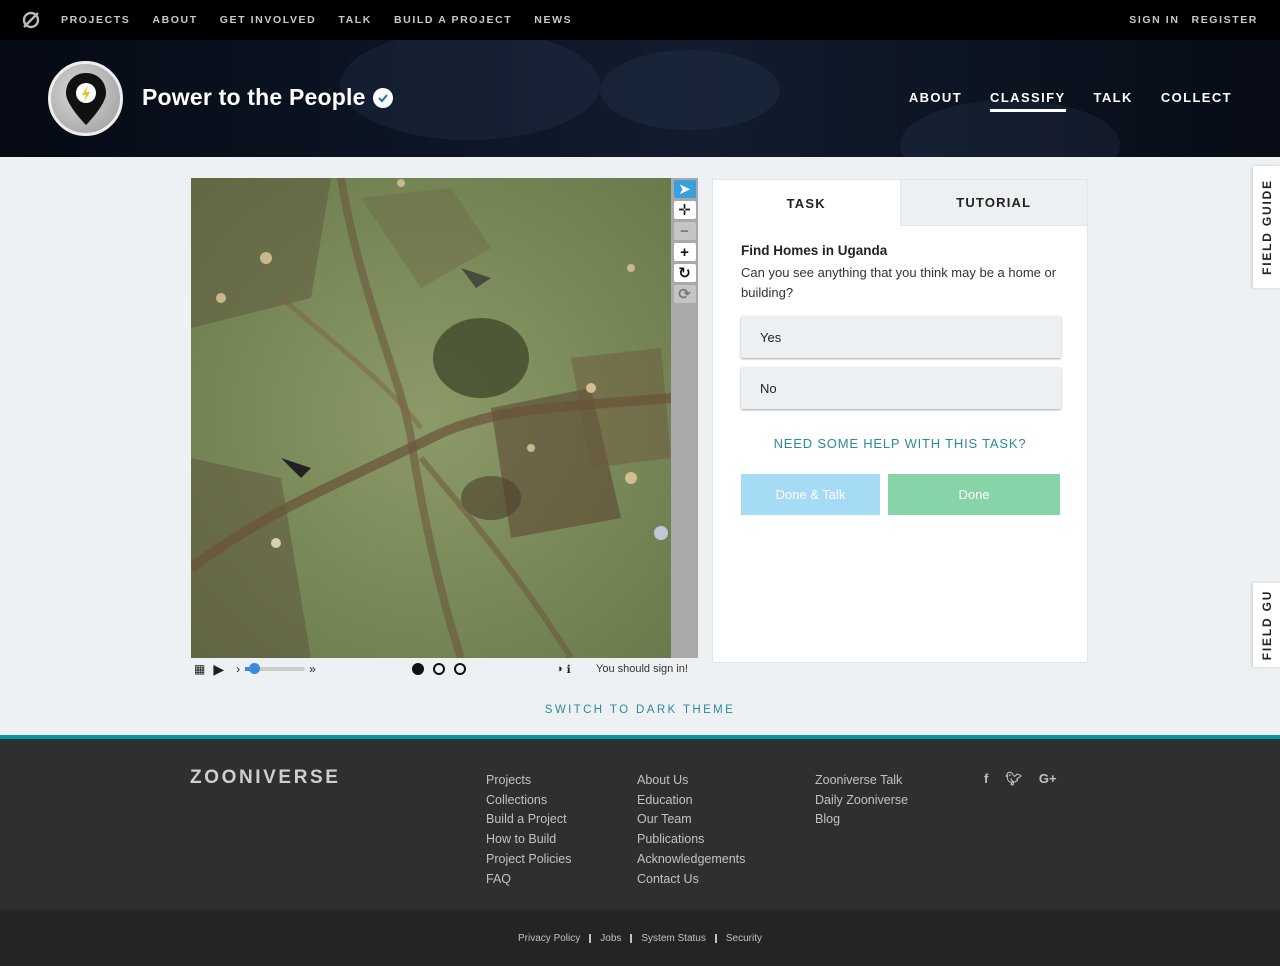 Image resolution: width=1280 pixels, height=966 pixels. Describe the element at coordinates (610, 938) in the screenshot. I see `jobs-link: Jobs` at that location.